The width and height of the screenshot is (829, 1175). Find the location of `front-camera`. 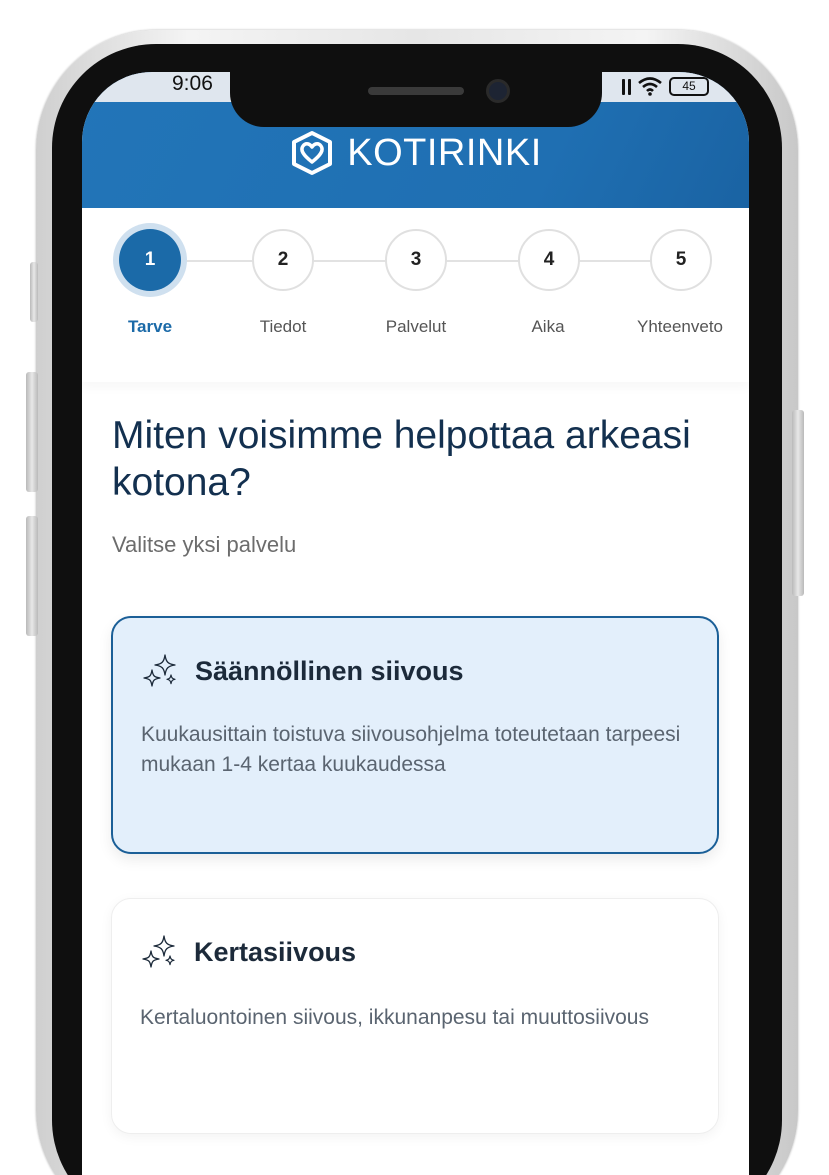

front-camera is located at coordinates (498, 91).